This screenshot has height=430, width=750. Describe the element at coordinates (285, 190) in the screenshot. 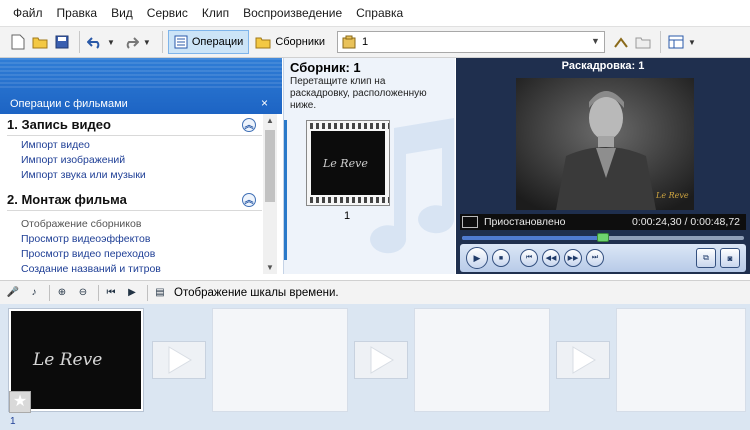

I see `selection-bar` at that location.